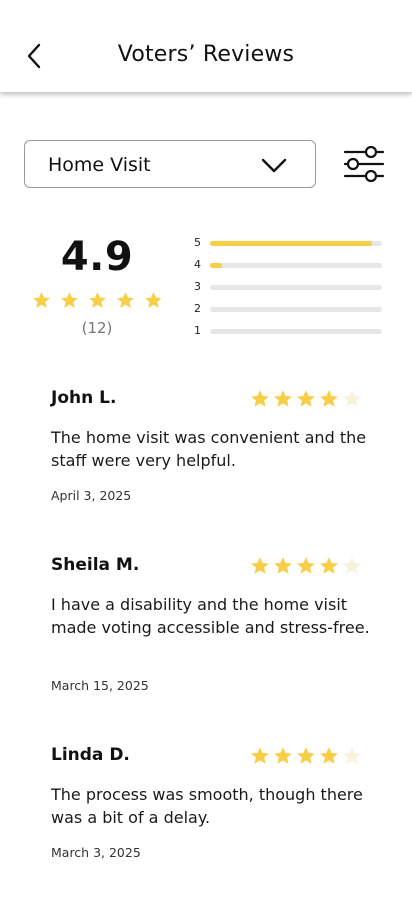 The image size is (412, 917). I want to click on rating-bar-label: 3, so click(197, 286).